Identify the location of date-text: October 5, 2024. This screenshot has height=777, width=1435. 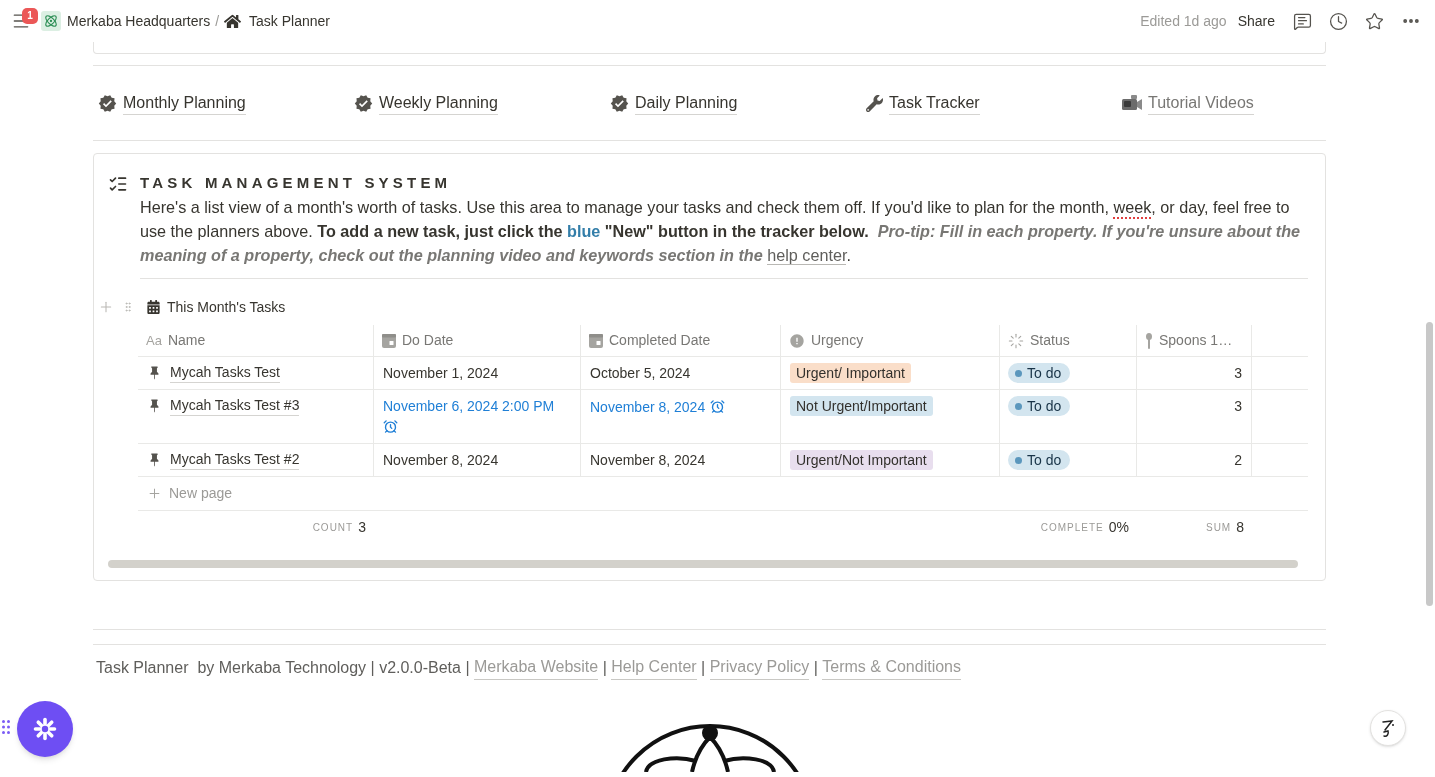
(640, 373).